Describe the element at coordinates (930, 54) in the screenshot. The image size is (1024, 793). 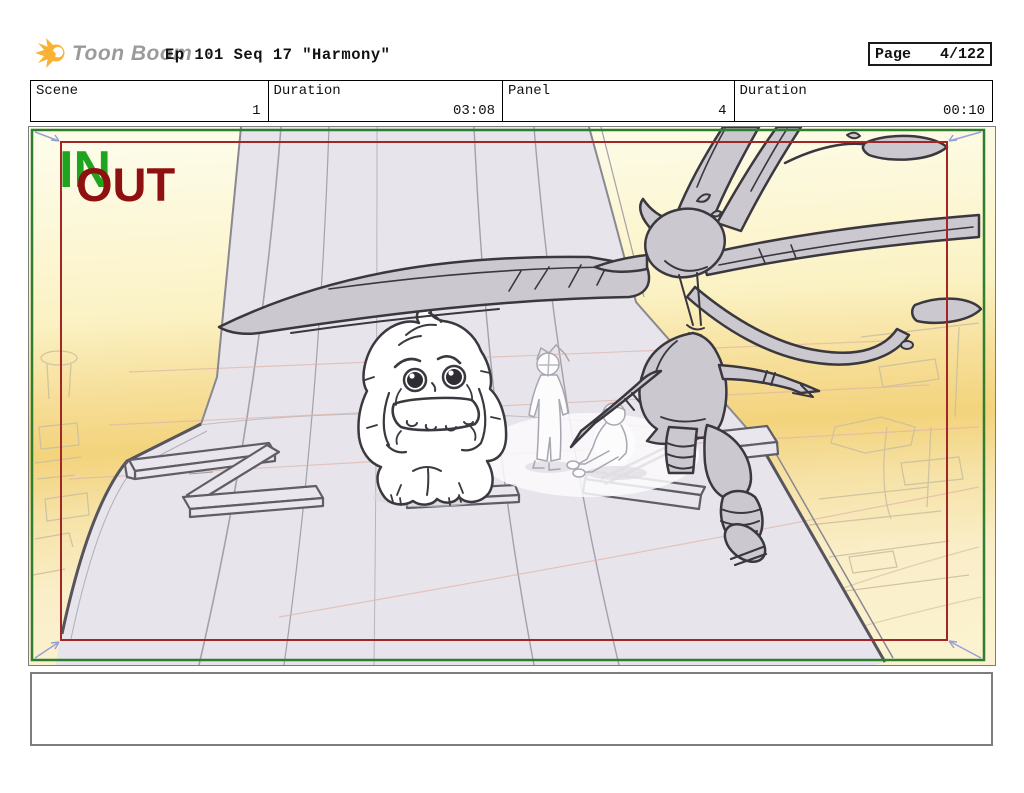
I see `page-number-box: Page 4/122` at that location.